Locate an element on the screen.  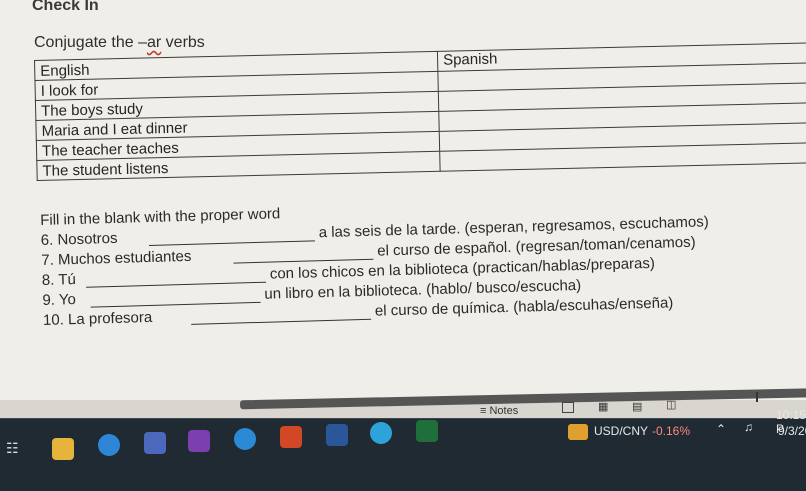
powerpoint-icon is located at coordinates (291, 437).